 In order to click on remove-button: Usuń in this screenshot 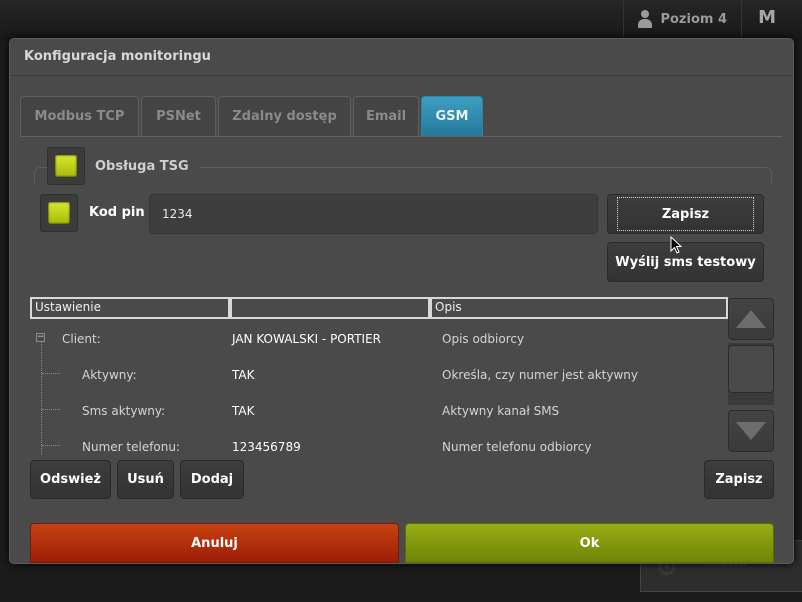, I will do `click(145, 479)`.